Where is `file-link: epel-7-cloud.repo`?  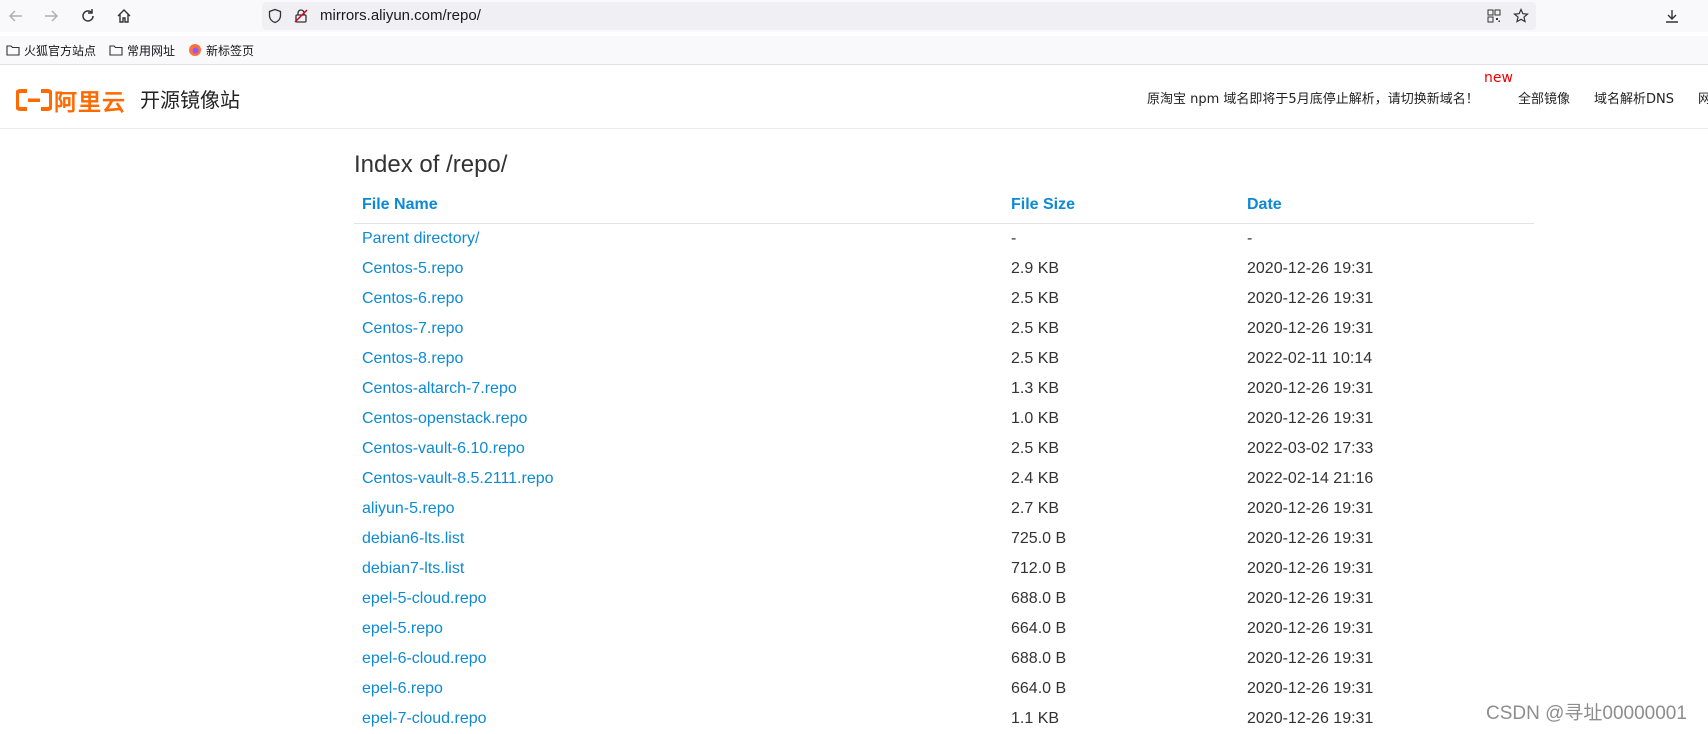
file-link: epel-7-cloud.repo is located at coordinates (424, 718).